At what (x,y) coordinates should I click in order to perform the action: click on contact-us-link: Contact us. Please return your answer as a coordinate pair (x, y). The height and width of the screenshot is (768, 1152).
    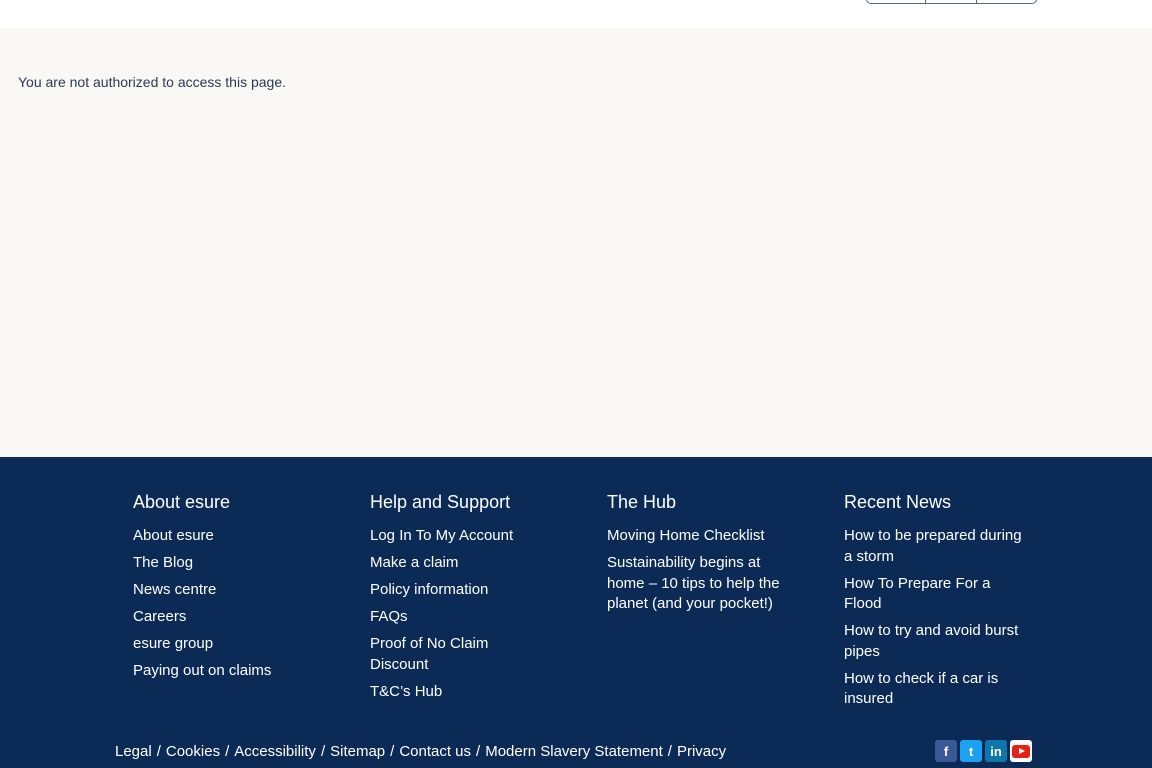
    Looking at the image, I should click on (435, 751).